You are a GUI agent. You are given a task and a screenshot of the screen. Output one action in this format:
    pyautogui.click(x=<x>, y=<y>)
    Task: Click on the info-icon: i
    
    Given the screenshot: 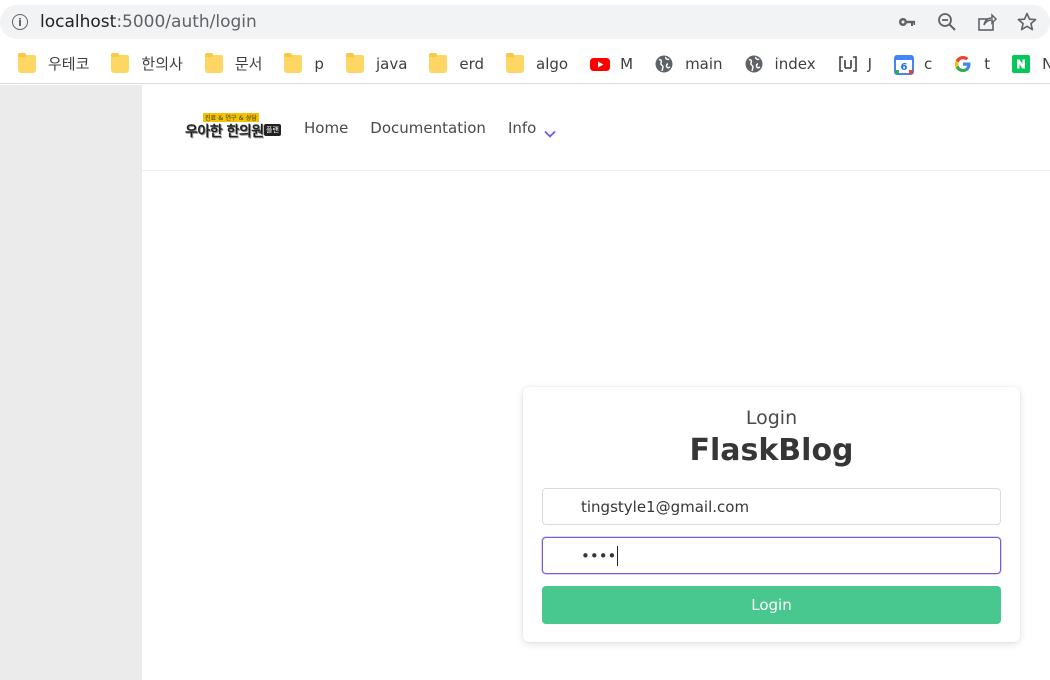 What is the action you would take?
    pyautogui.click(x=20, y=22)
    